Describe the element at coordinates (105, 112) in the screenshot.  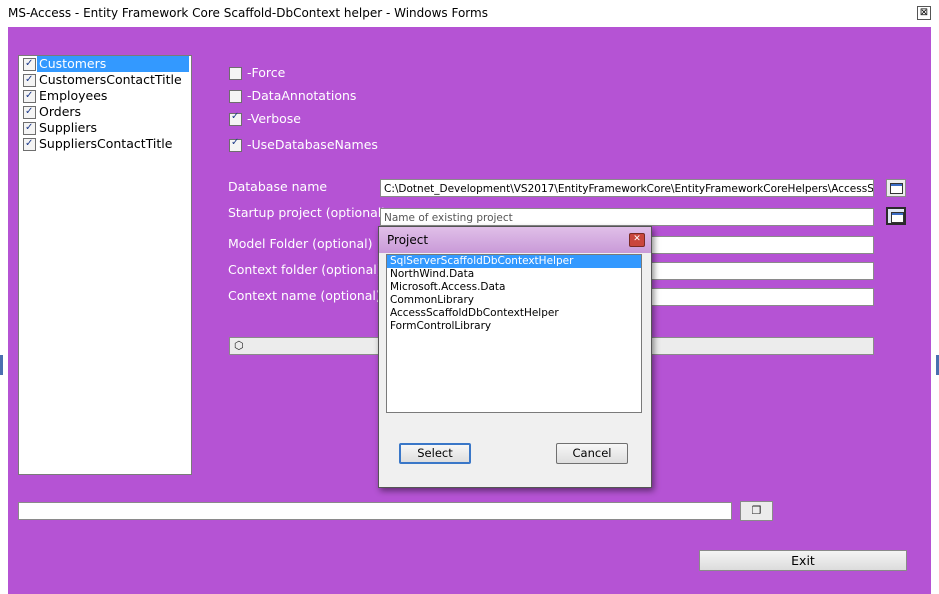
I see `table-list-item: Orders` at that location.